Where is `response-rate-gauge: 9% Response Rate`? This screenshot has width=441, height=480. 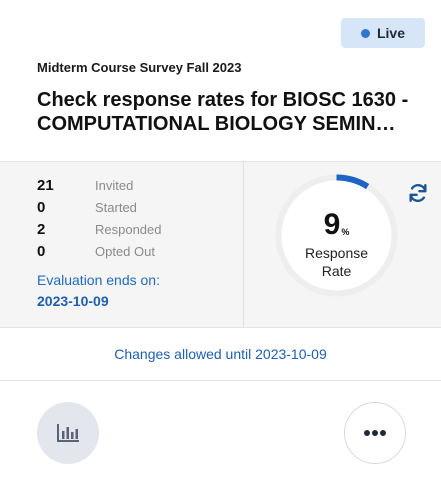
response-rate-gauge: 9% Response Rate is located at coordinates (336, 235).